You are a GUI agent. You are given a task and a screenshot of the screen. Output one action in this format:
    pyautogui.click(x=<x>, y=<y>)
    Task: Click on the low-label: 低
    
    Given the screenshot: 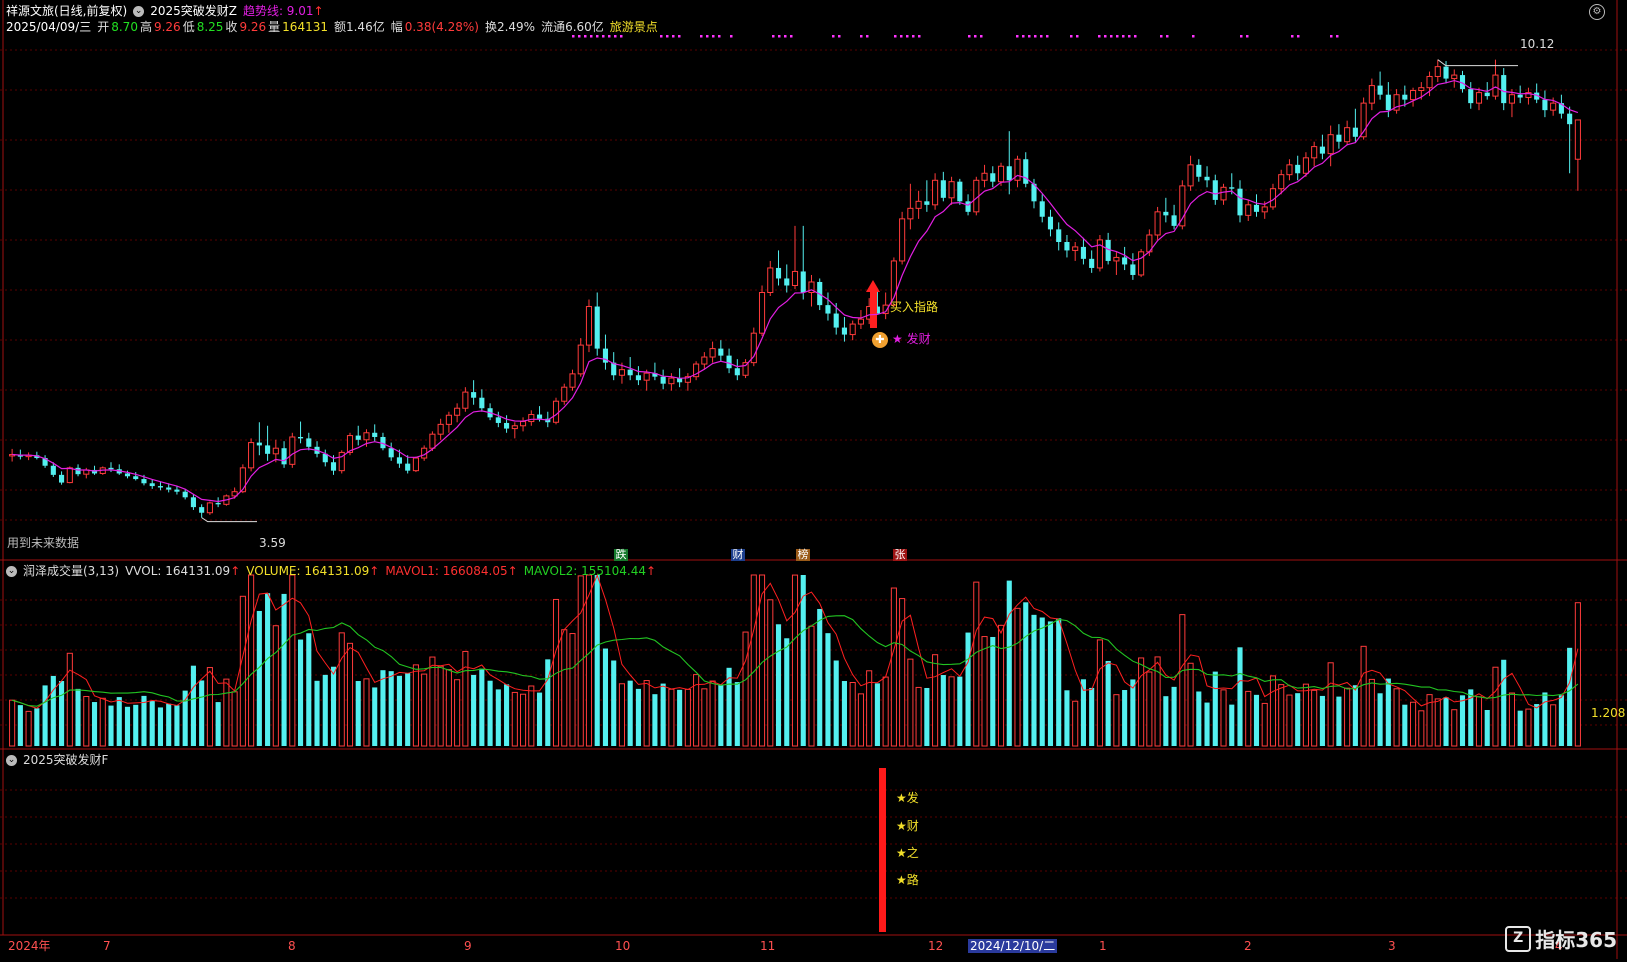 What is the action you would take?
    pyautogui.click(x=188, y=27)
    